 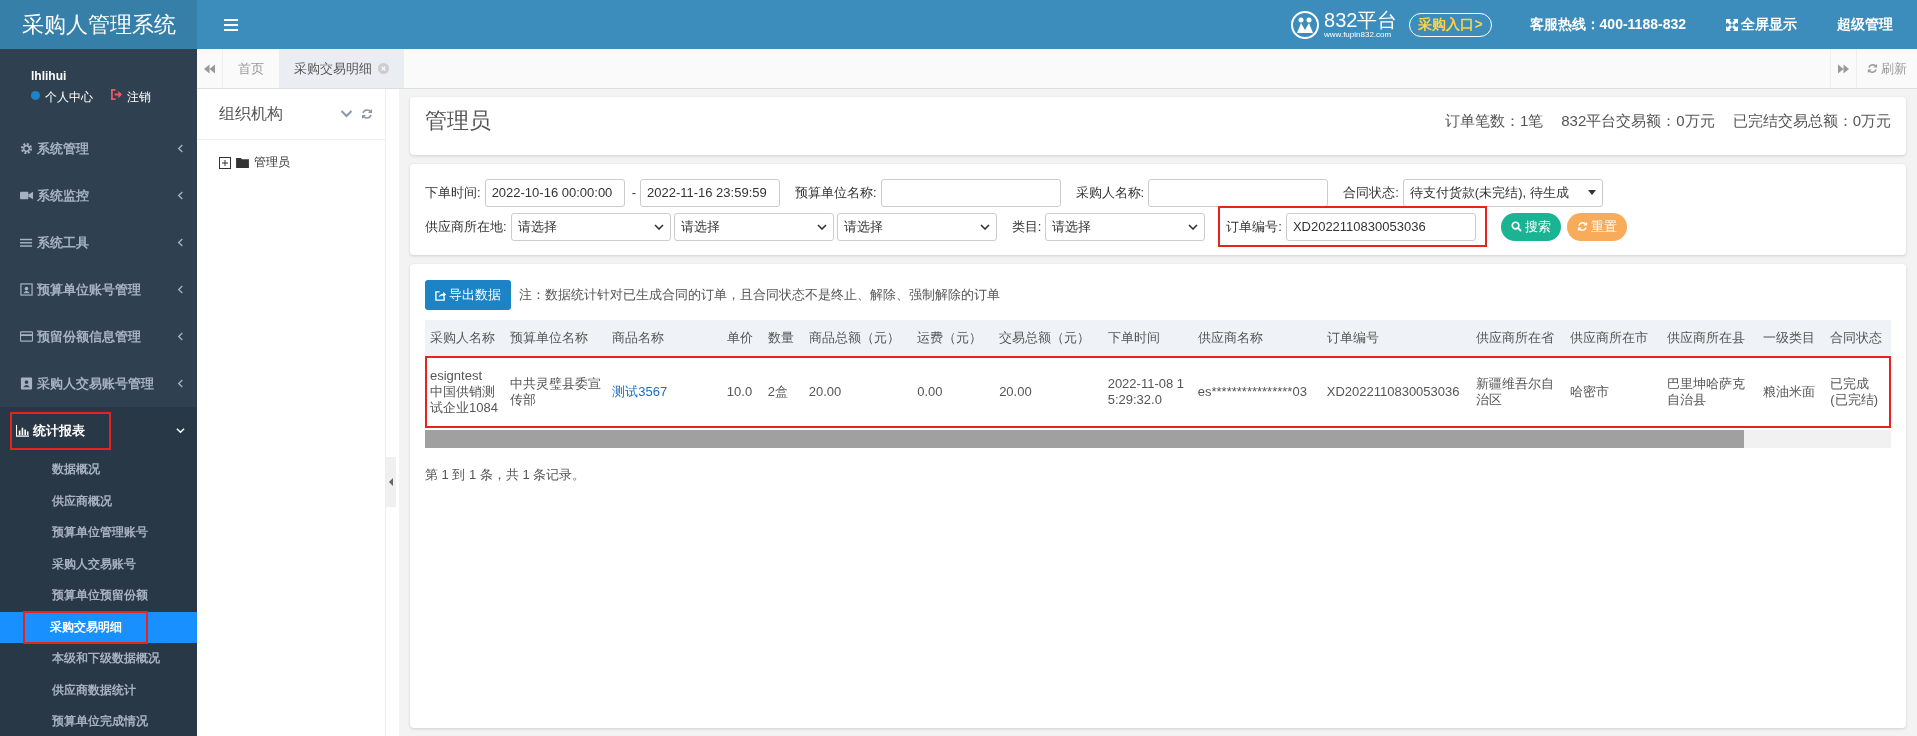 I want to click on submenu-item: 本级和下级数据概况, so click(x=98, y=659).